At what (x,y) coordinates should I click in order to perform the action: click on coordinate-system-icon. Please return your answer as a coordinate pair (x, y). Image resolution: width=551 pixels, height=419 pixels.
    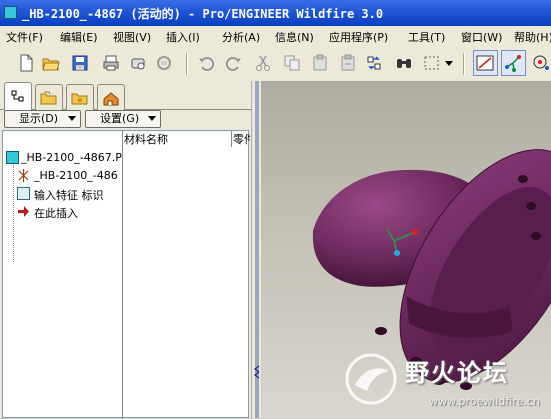
    Looking at the image, I should click on (23, 175).